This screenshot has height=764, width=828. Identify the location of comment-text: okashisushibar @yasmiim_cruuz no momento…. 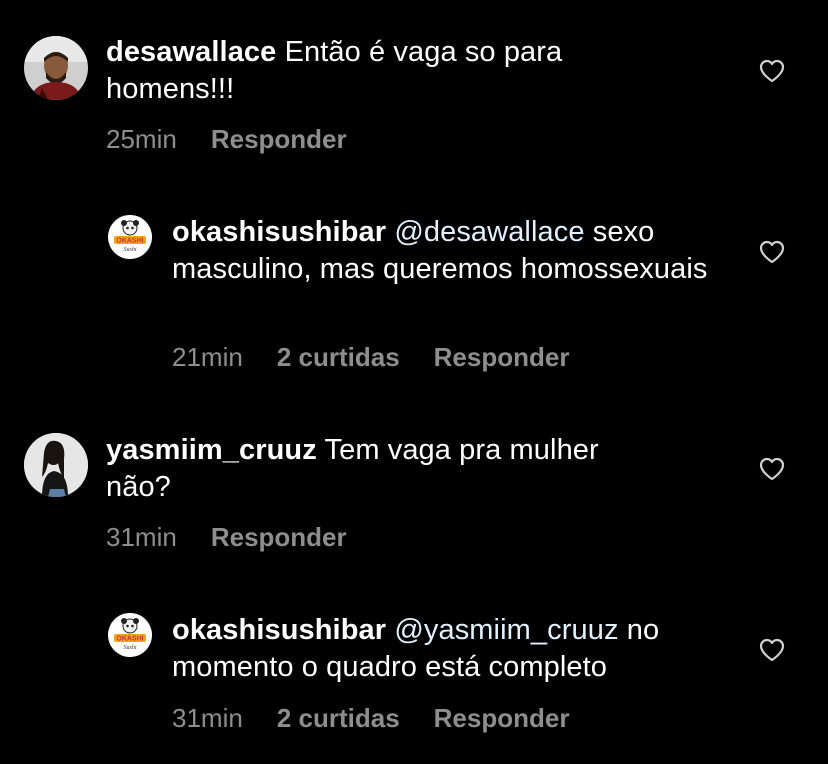
(442, 649).